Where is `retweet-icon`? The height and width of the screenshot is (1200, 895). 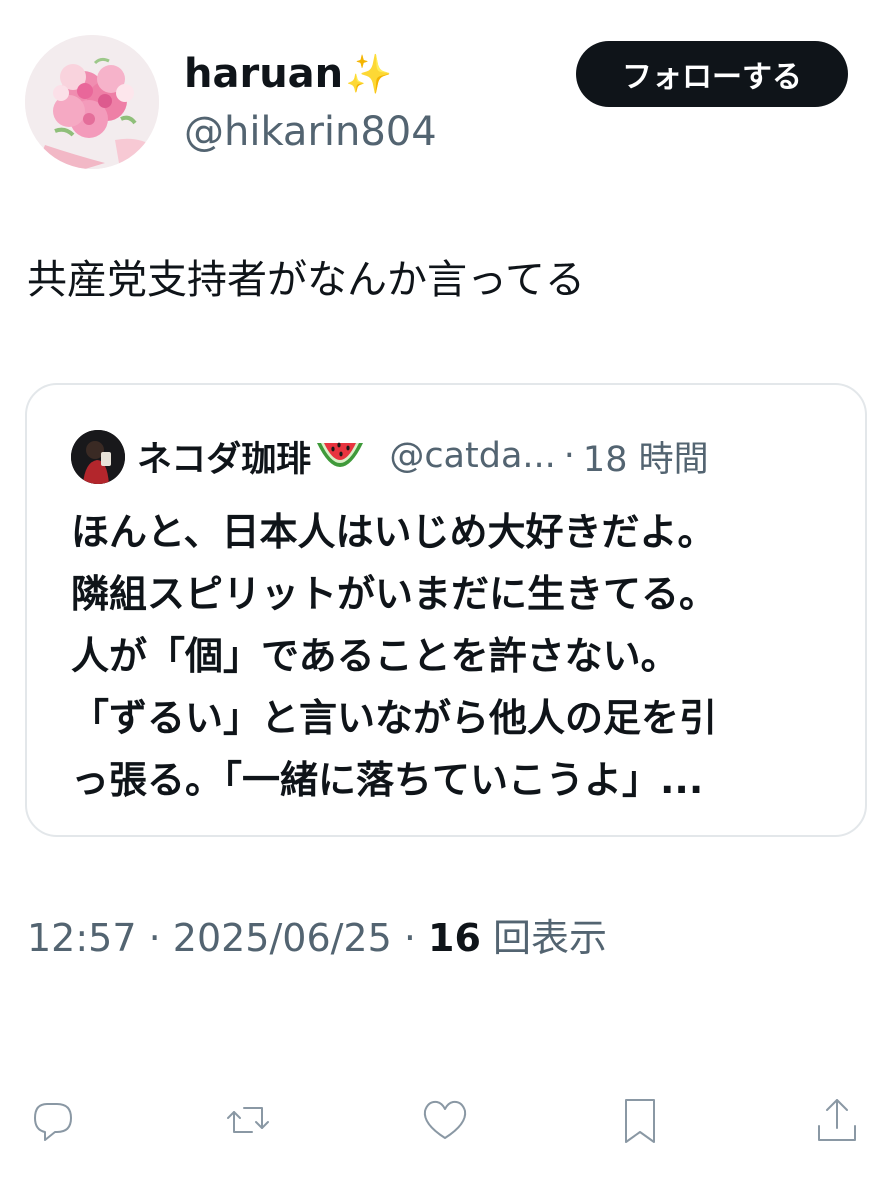
retweet-icon is located at coordinates (248, 1120).